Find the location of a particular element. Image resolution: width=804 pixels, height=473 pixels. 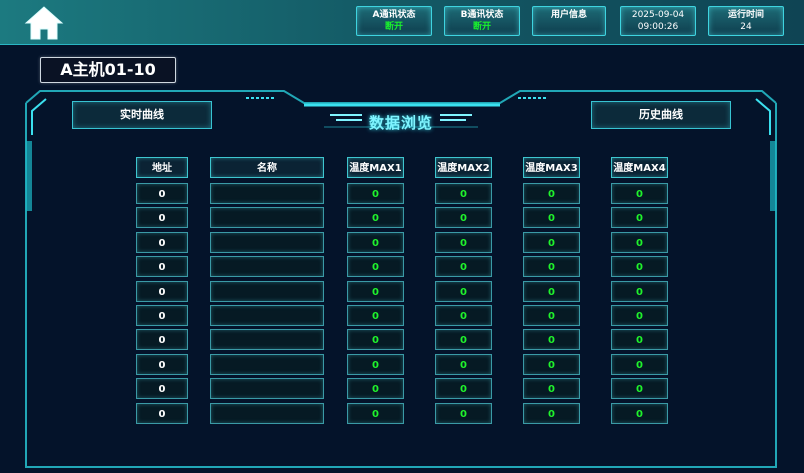

header-temp-max3: 温度MAX3 is located at coordinates (551, 167).